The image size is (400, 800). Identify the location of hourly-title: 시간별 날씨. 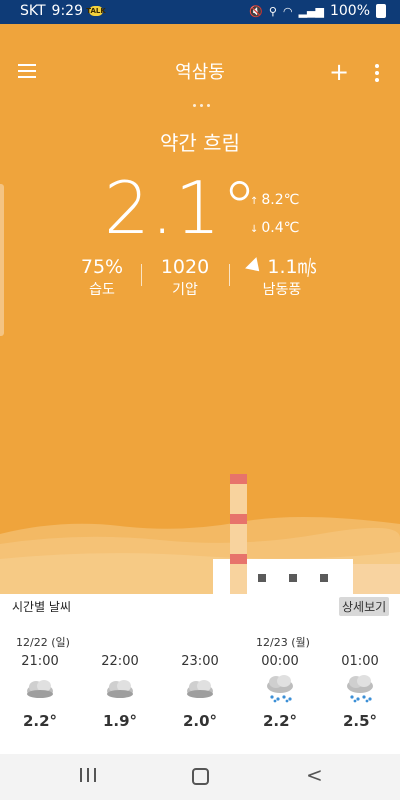
(42, 607).